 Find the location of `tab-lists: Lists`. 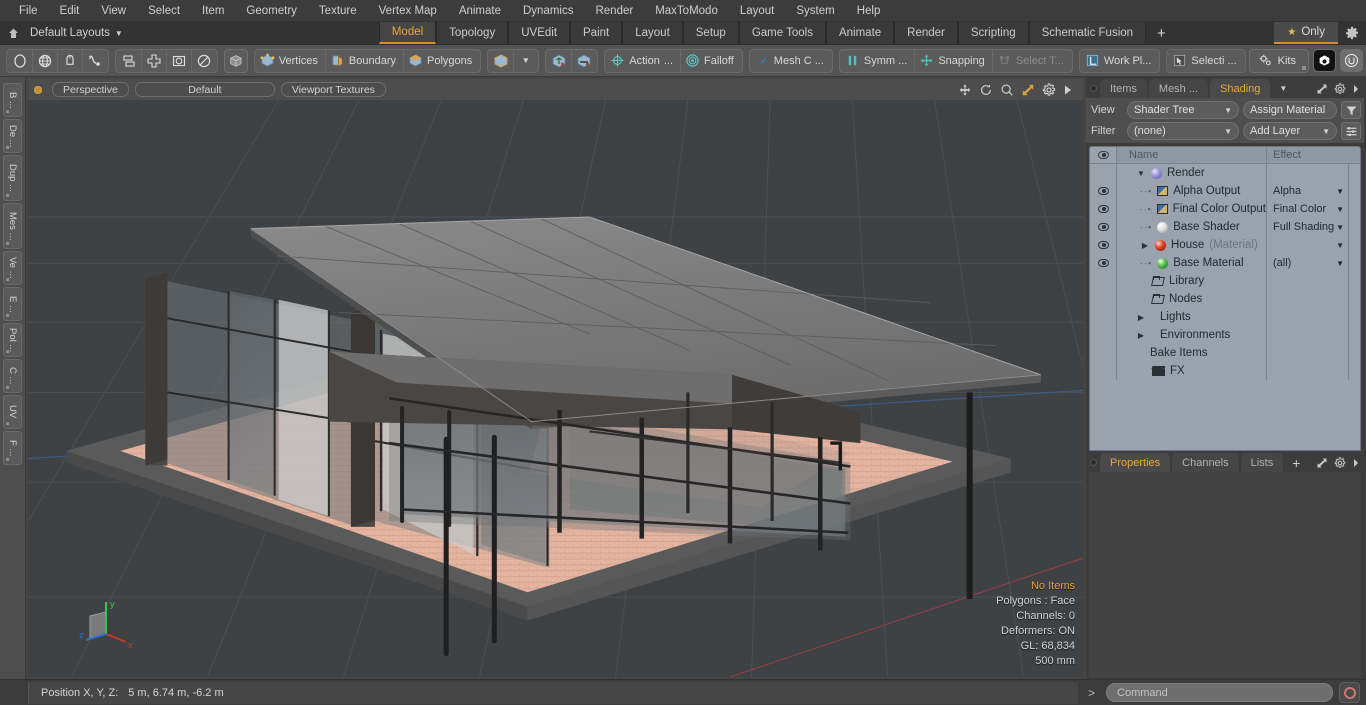

tab-lists: Lists is located at coordinates (1262, 462).